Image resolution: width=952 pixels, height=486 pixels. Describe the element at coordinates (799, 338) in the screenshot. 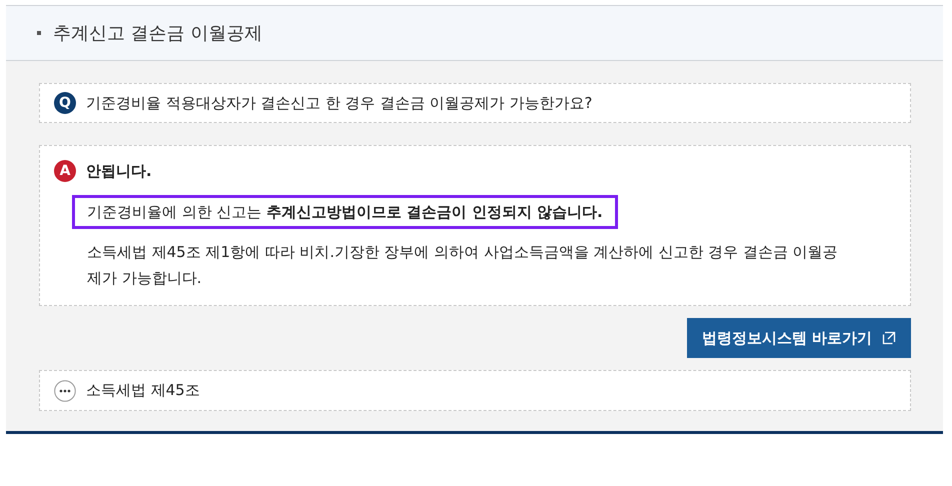

I see `law-link-button: 법령정보시스템 바로가기` at that location.